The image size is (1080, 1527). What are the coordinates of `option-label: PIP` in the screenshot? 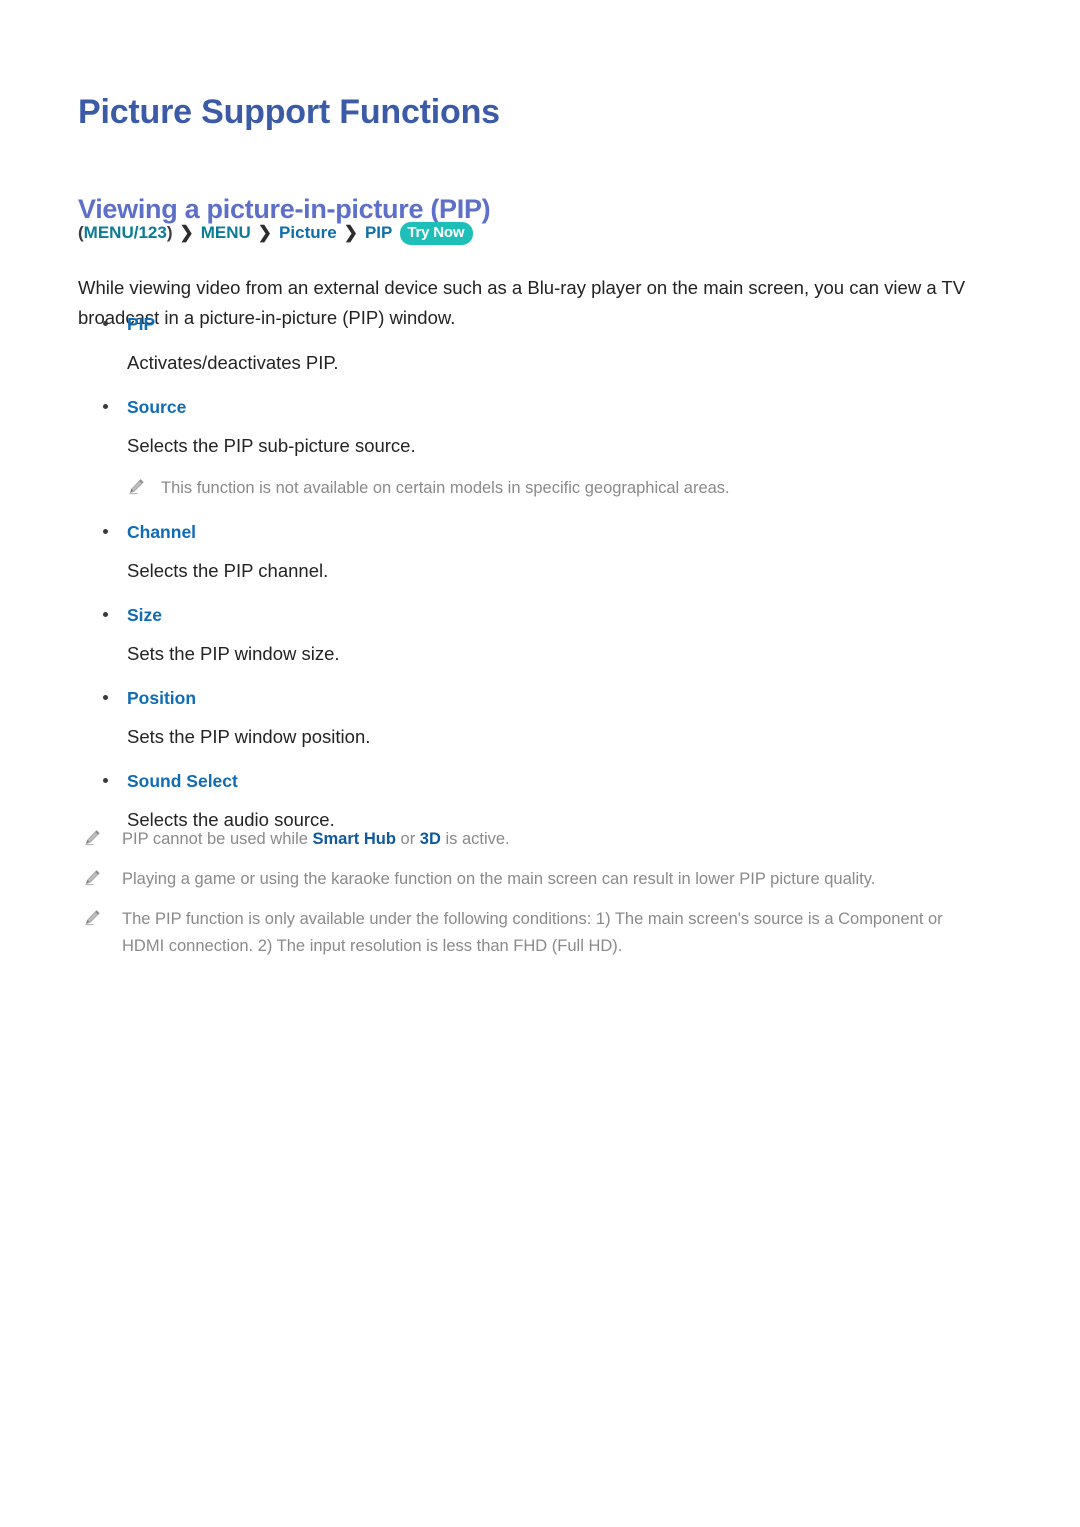 It's located at (538, 324).